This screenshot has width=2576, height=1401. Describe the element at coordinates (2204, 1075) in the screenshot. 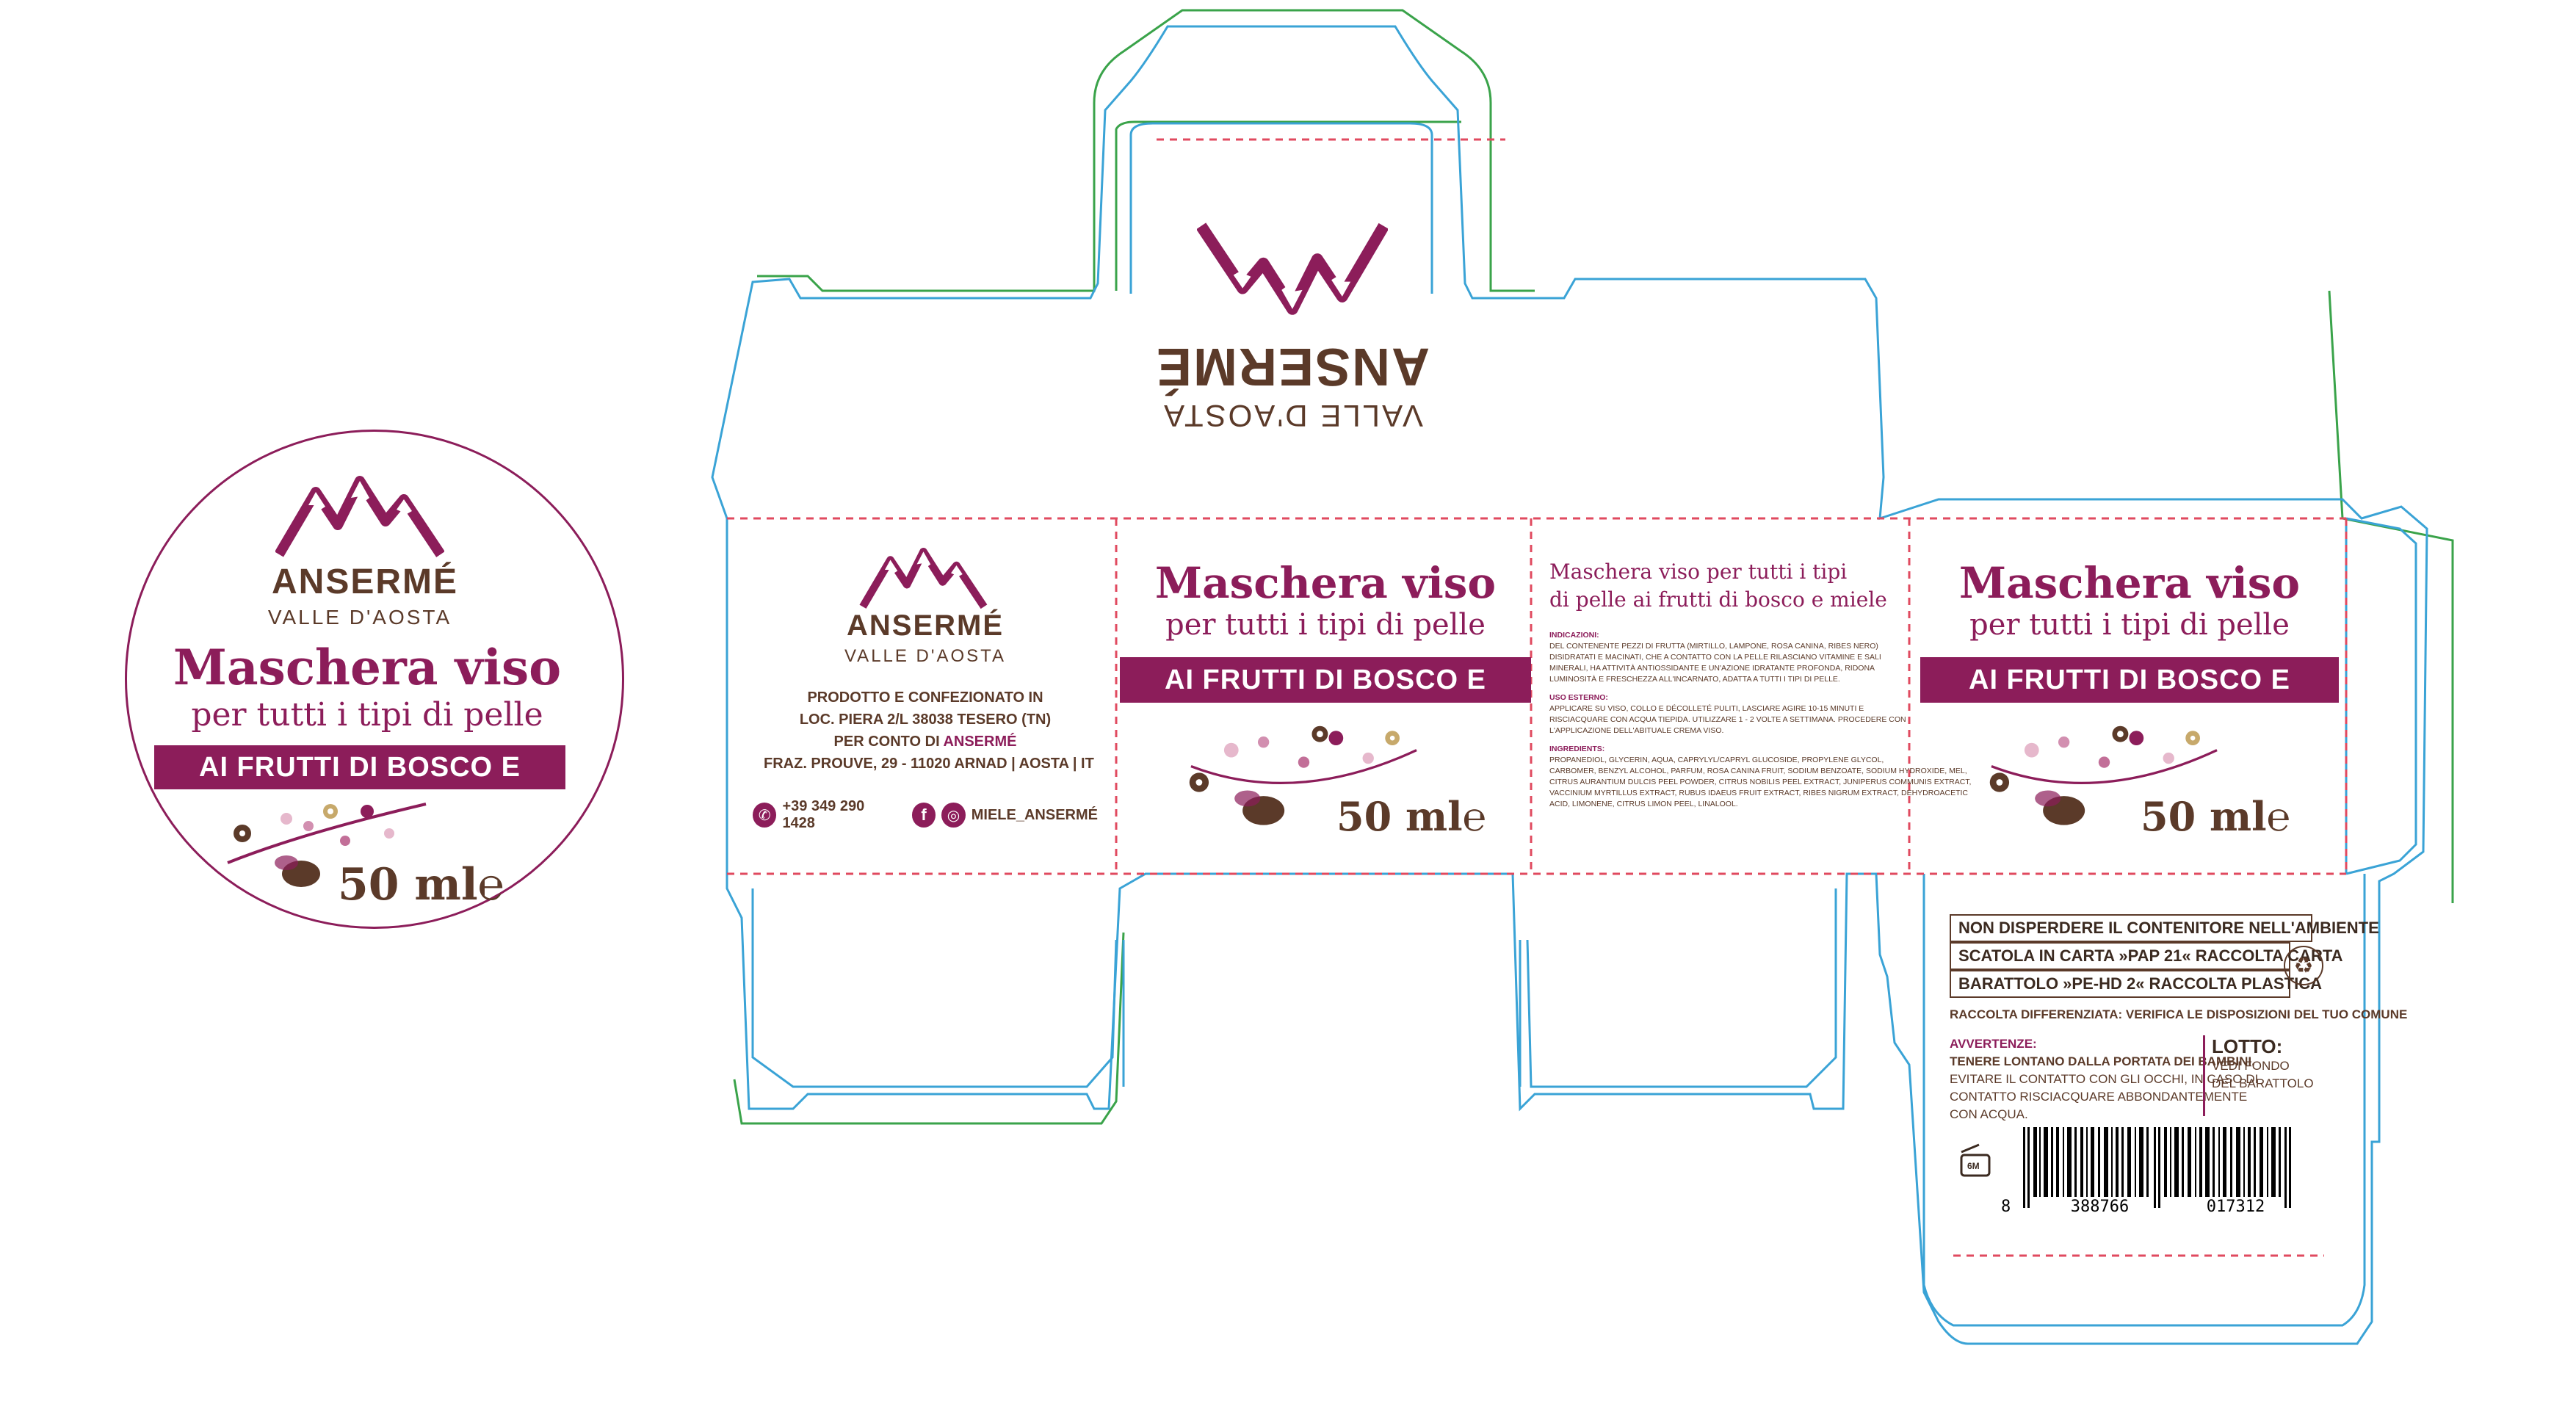

I see `divider` at that location.